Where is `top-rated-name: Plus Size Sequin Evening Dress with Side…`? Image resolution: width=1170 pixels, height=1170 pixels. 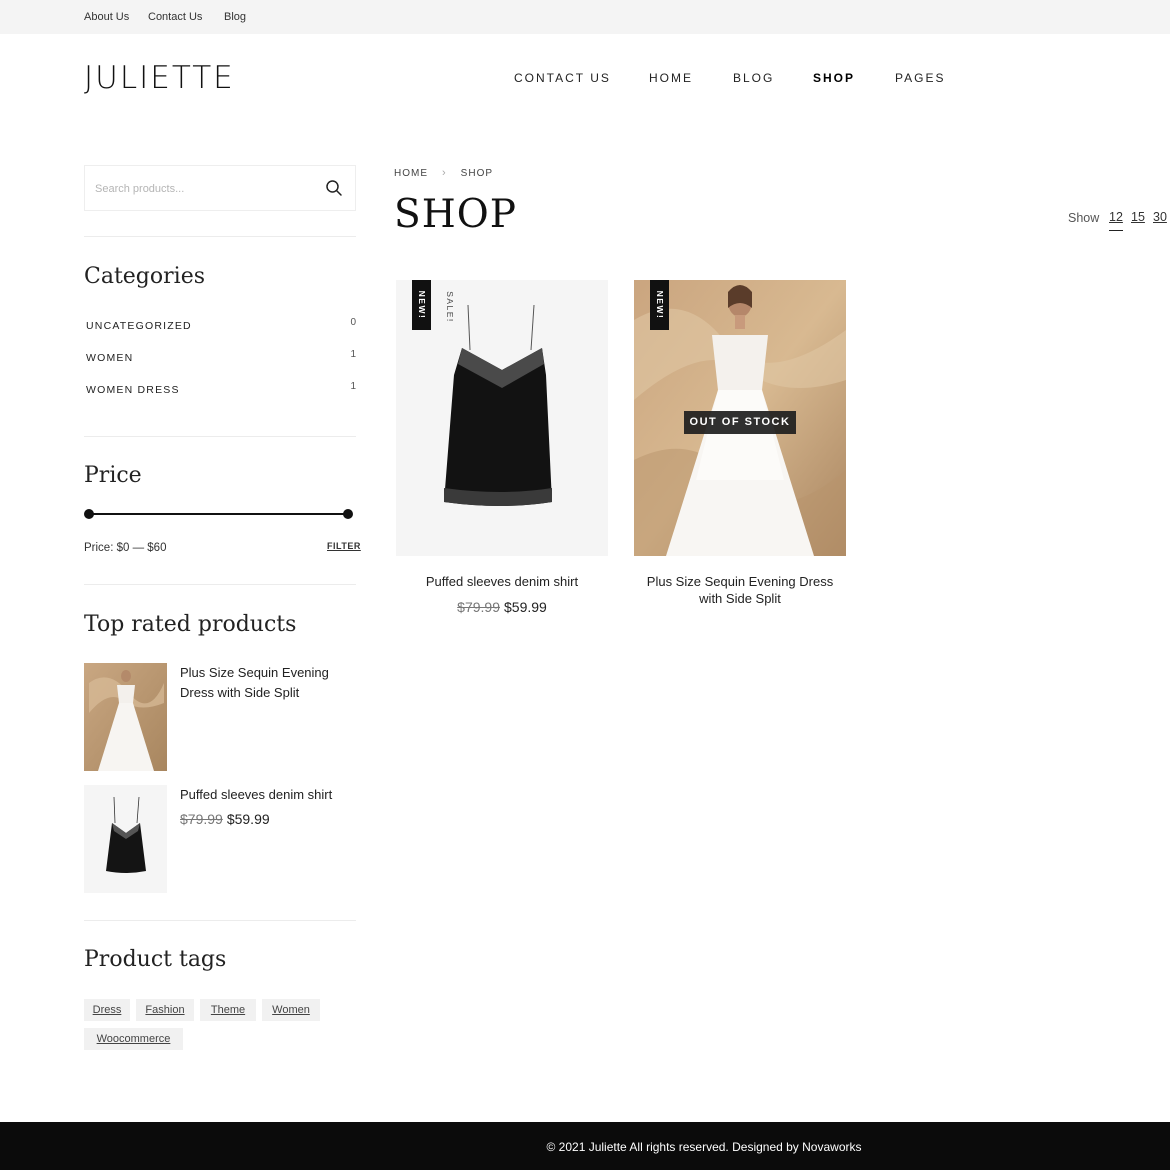 top-rated-name: Plus Size Sequin Evening Dress with Side… is located at coordinates (268, 683).